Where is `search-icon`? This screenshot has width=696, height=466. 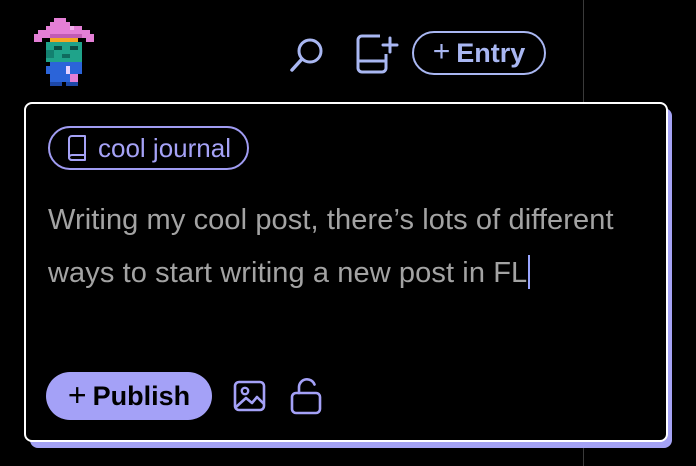
search-icon is located at coordinates (306, 55).